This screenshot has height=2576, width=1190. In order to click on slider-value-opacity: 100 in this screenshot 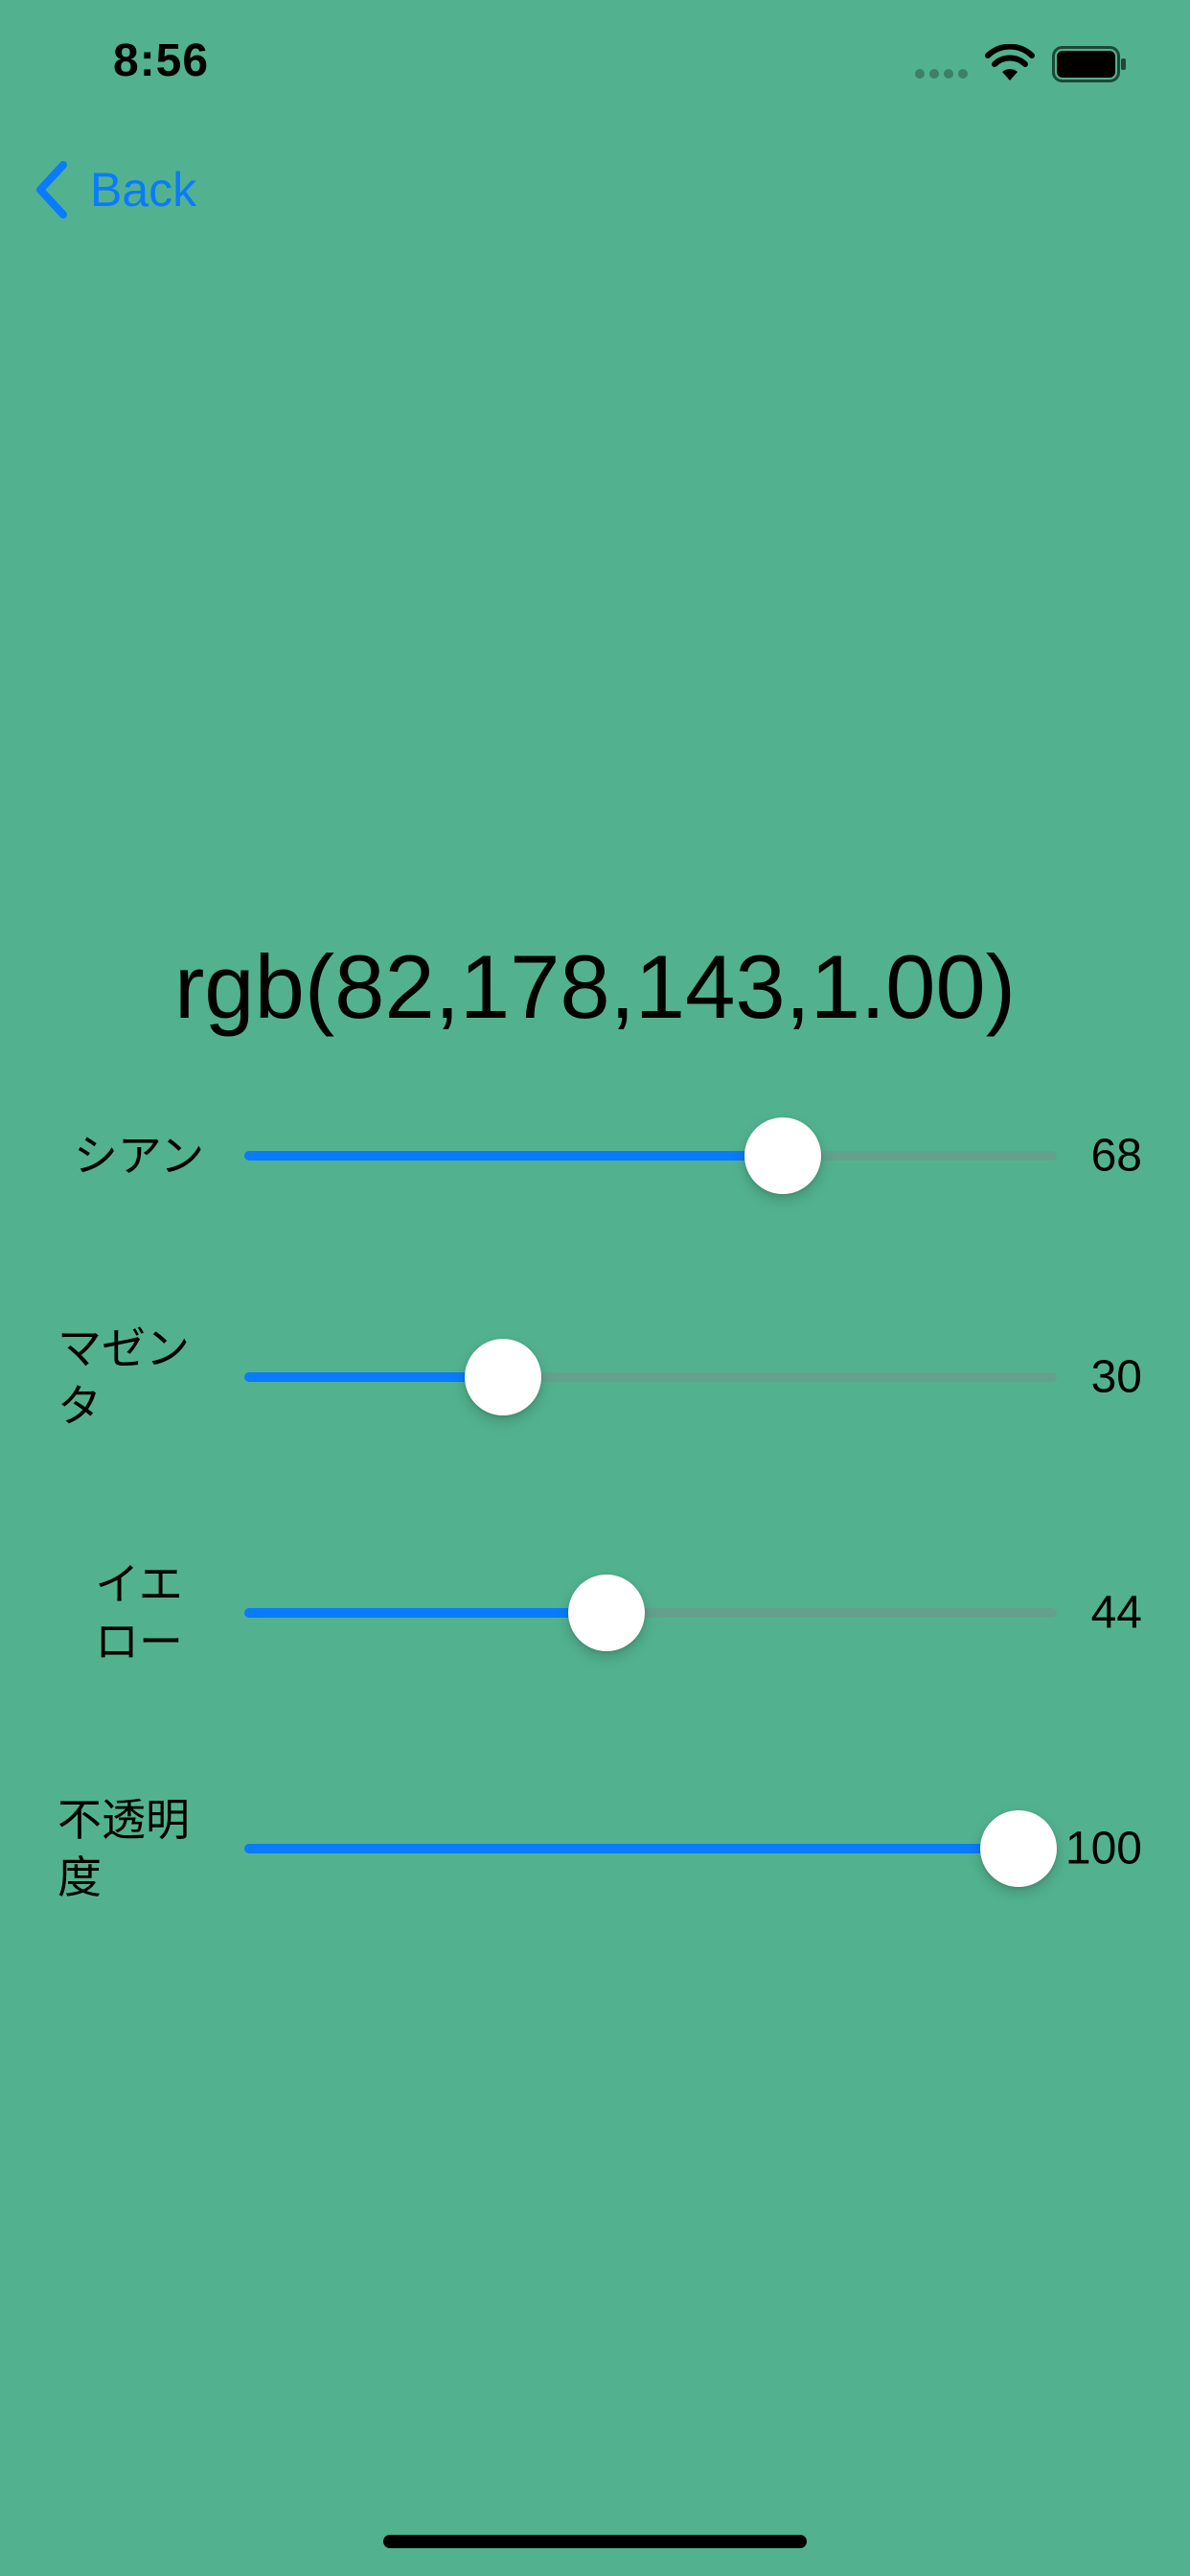, I will do `click(1103, 1848)`.